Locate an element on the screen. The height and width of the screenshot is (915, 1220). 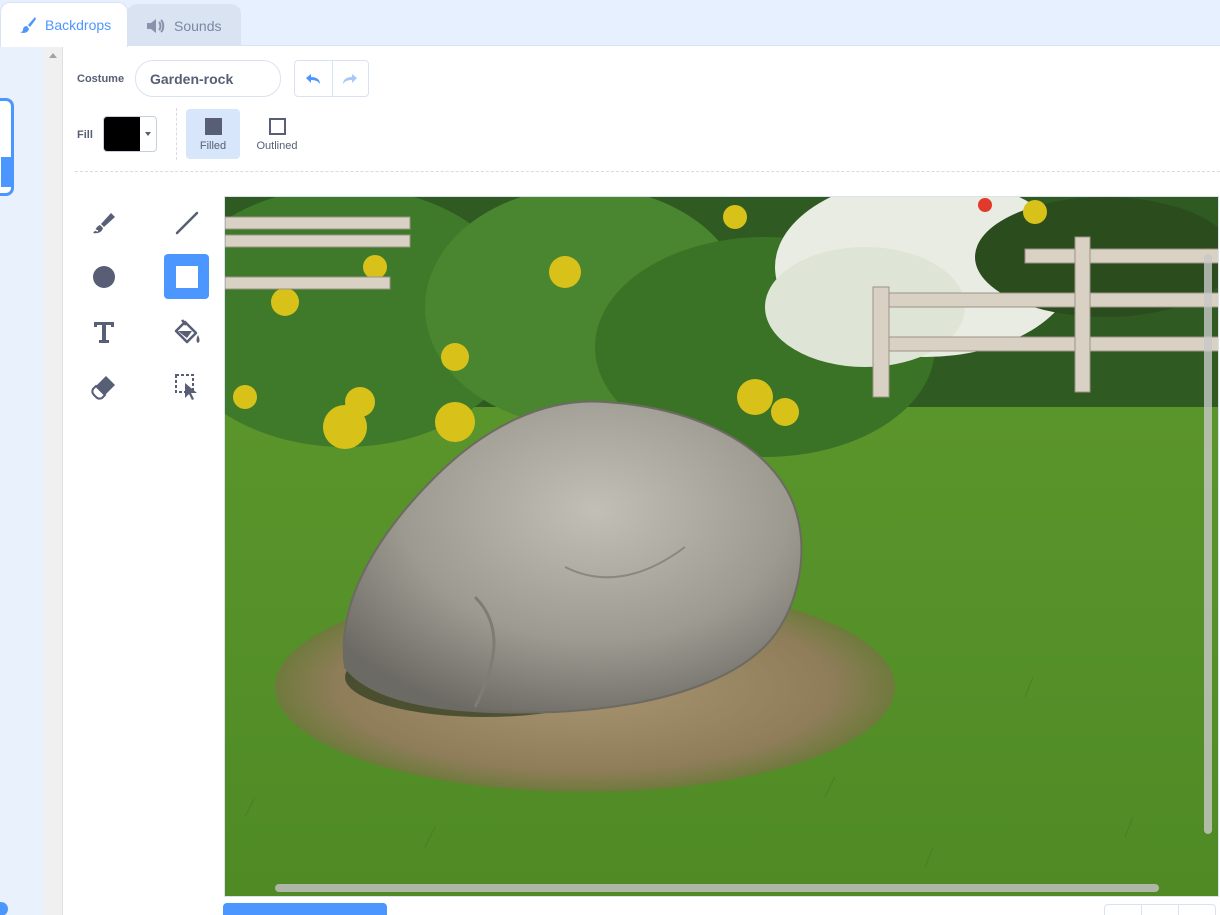
costume-name-label: Costume is located at coordinates (101, 79).